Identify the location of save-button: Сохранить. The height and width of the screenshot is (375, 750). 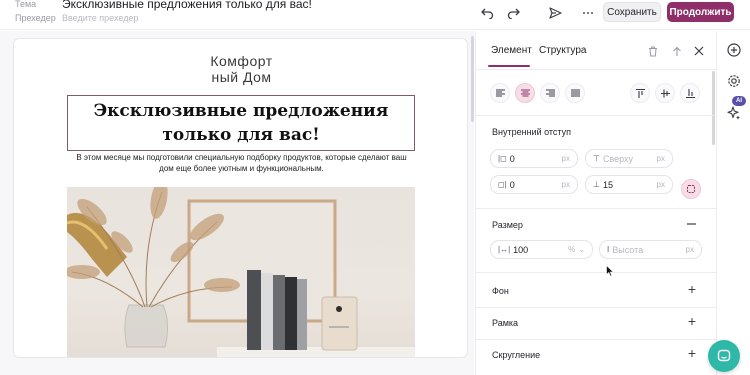
(632, 12).